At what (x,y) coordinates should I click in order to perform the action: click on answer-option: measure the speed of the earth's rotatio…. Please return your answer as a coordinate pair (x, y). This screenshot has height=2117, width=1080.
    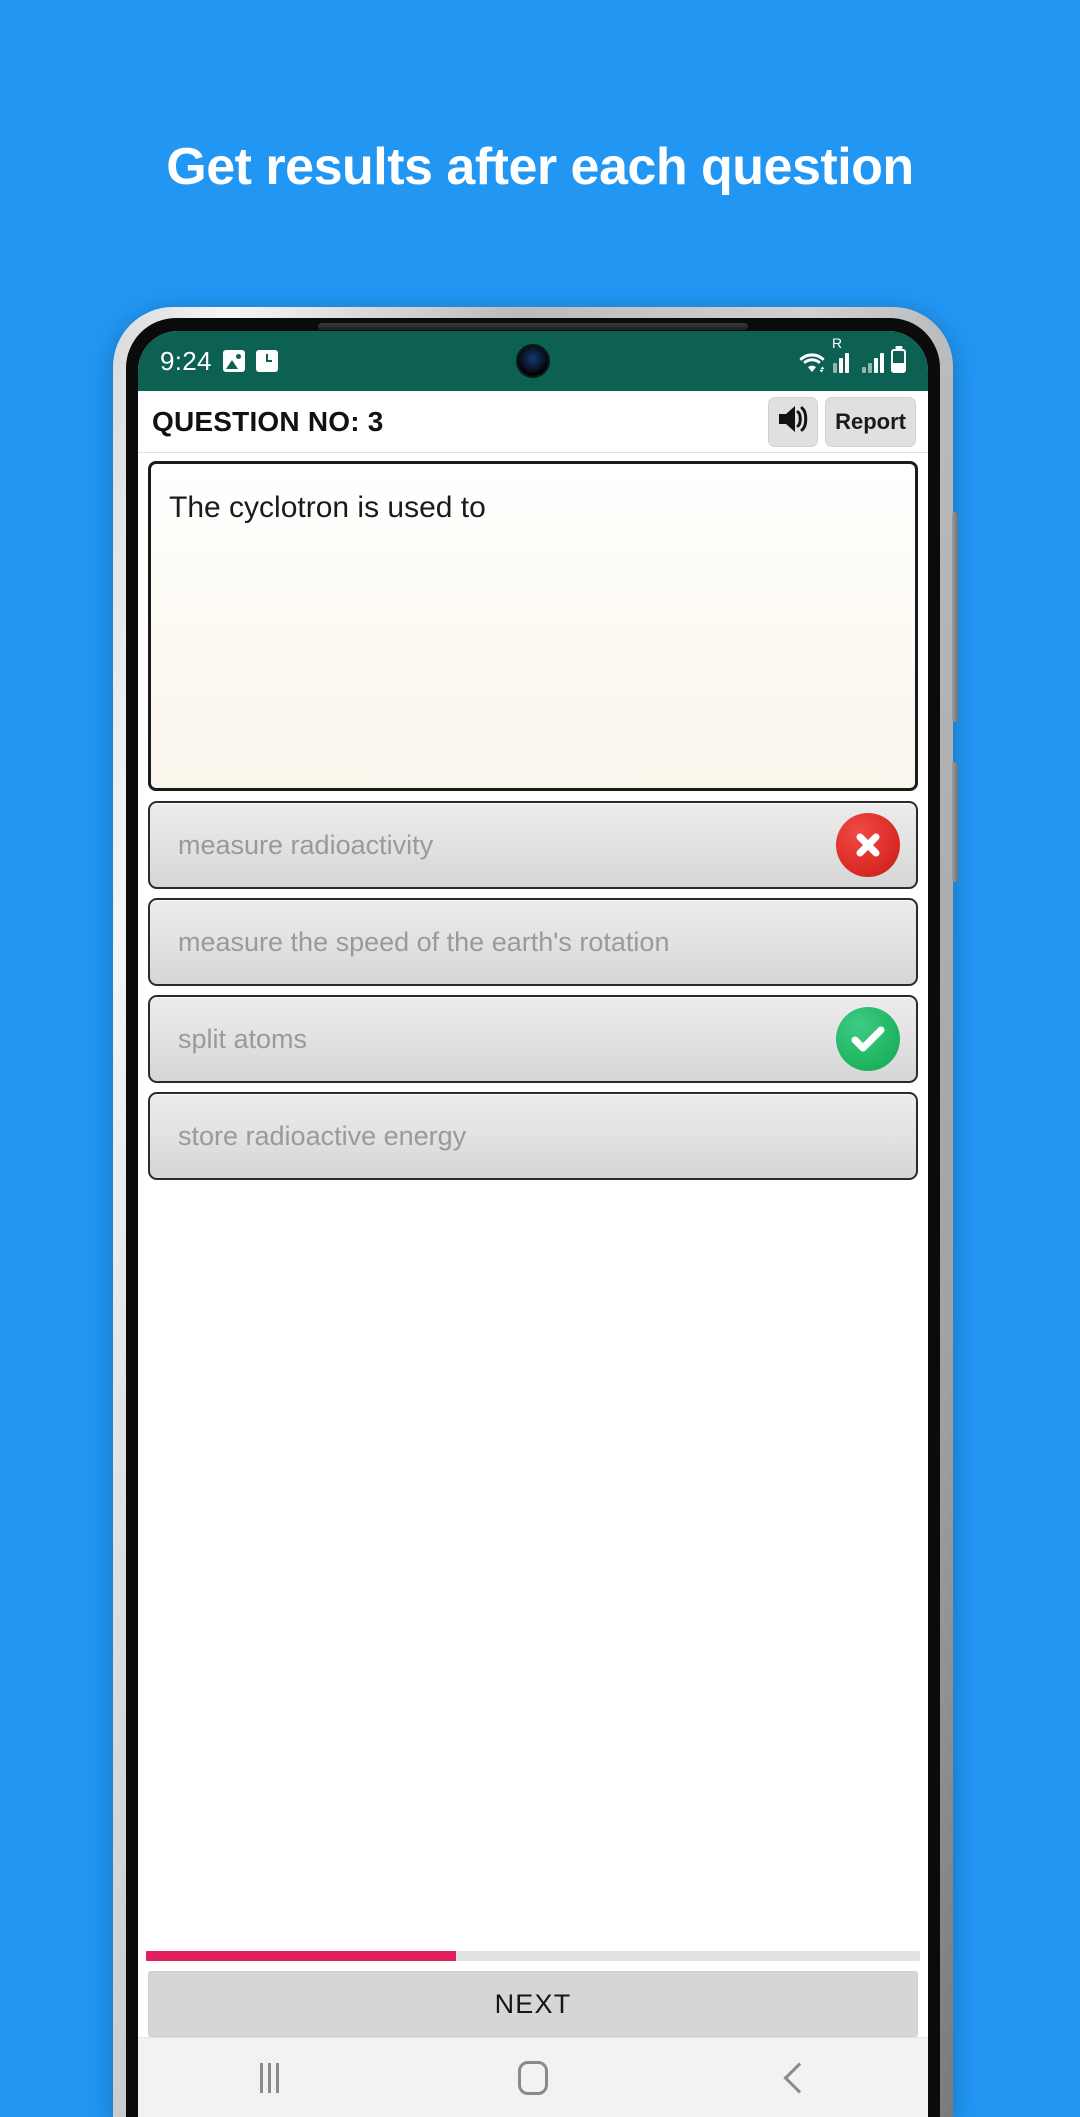
    Looking at the image, I should click on (533, 942).